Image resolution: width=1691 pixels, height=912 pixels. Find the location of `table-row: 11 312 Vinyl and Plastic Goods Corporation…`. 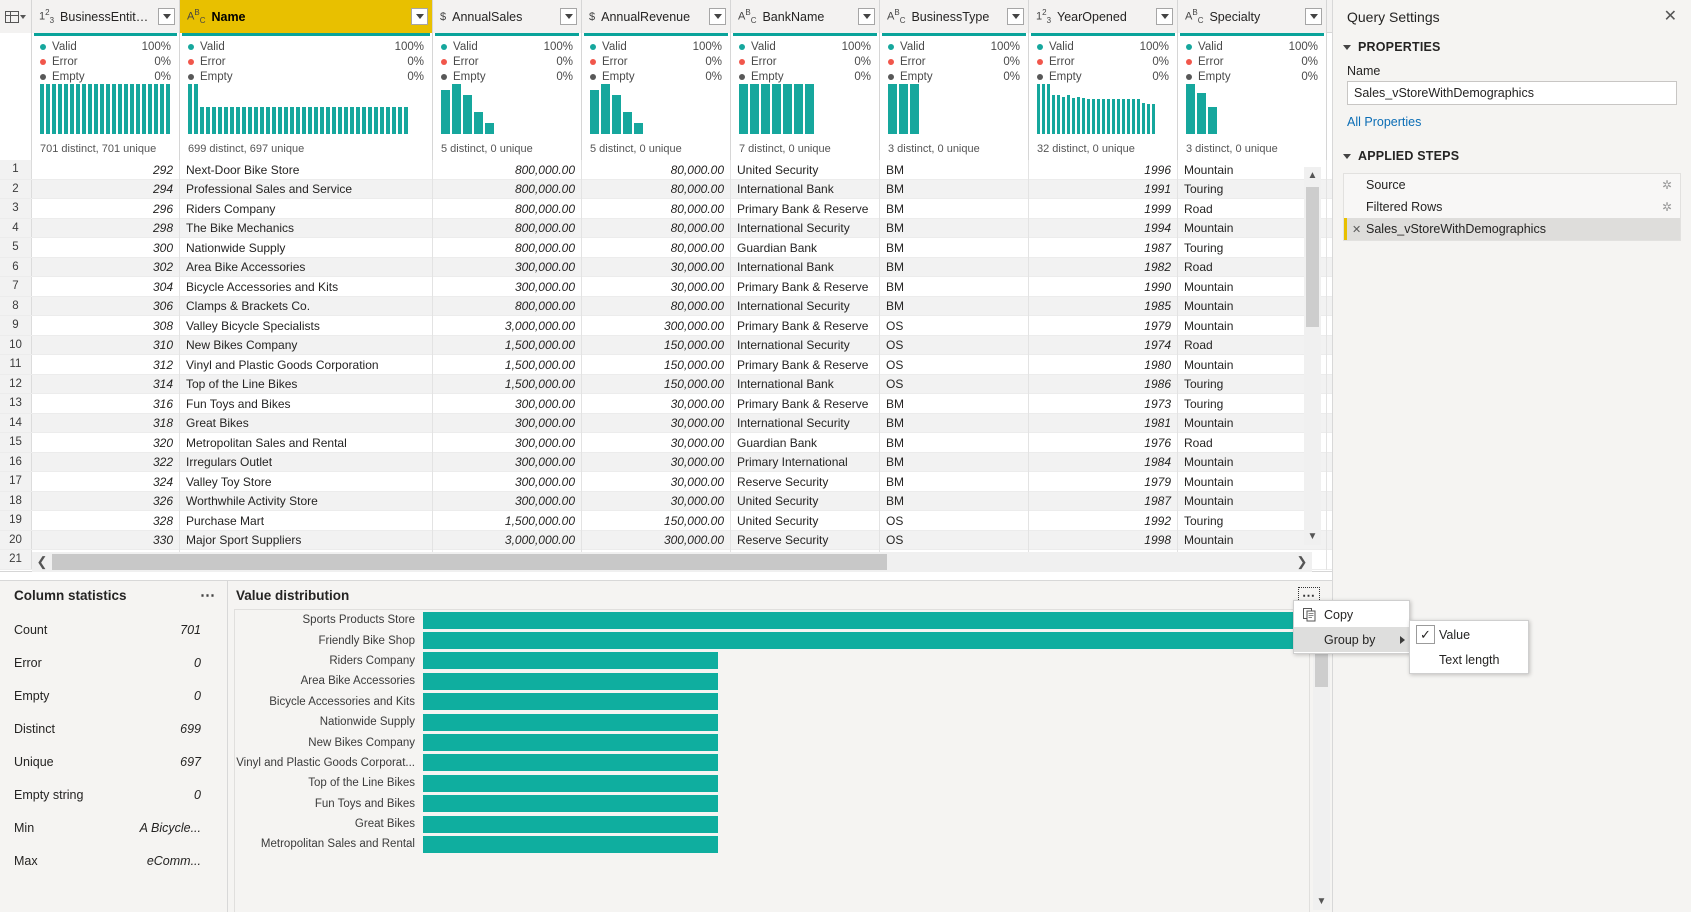

table-row: 11 312 Vinyl and Plastic Goods Corporation… is located at coordinates (666, 365).